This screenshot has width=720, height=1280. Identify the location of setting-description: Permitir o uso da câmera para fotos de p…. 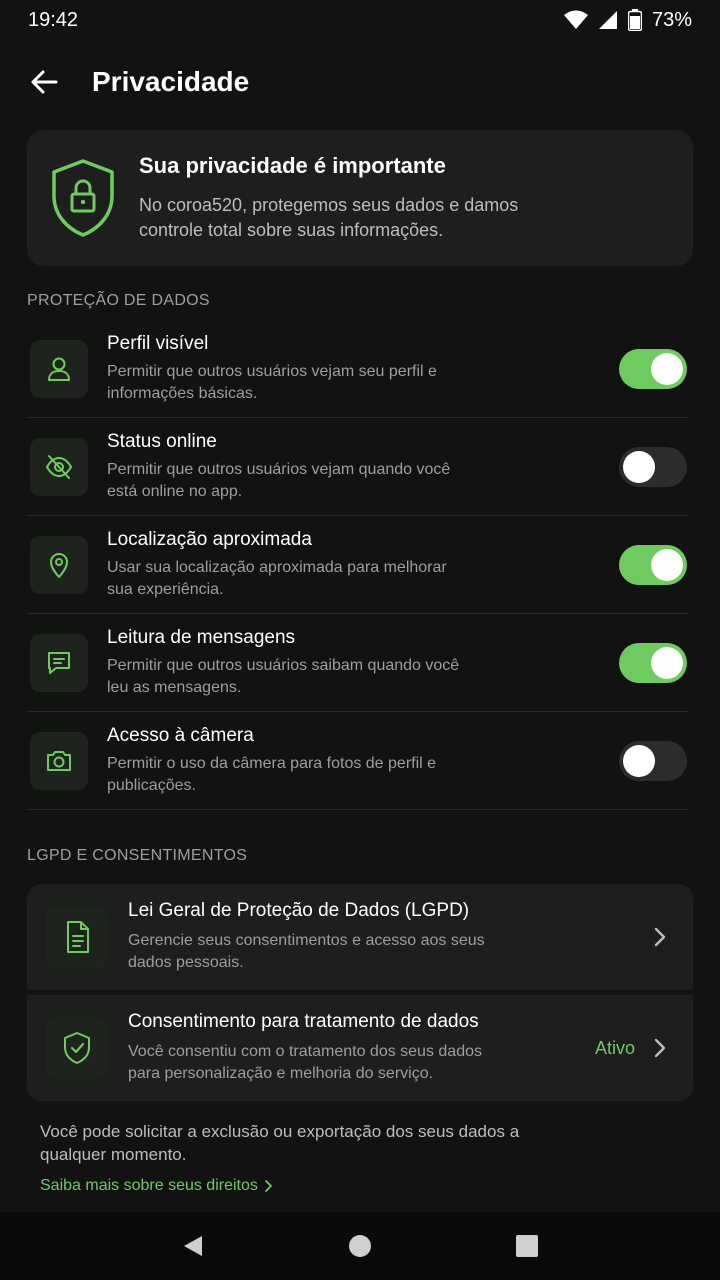
(272, 774).